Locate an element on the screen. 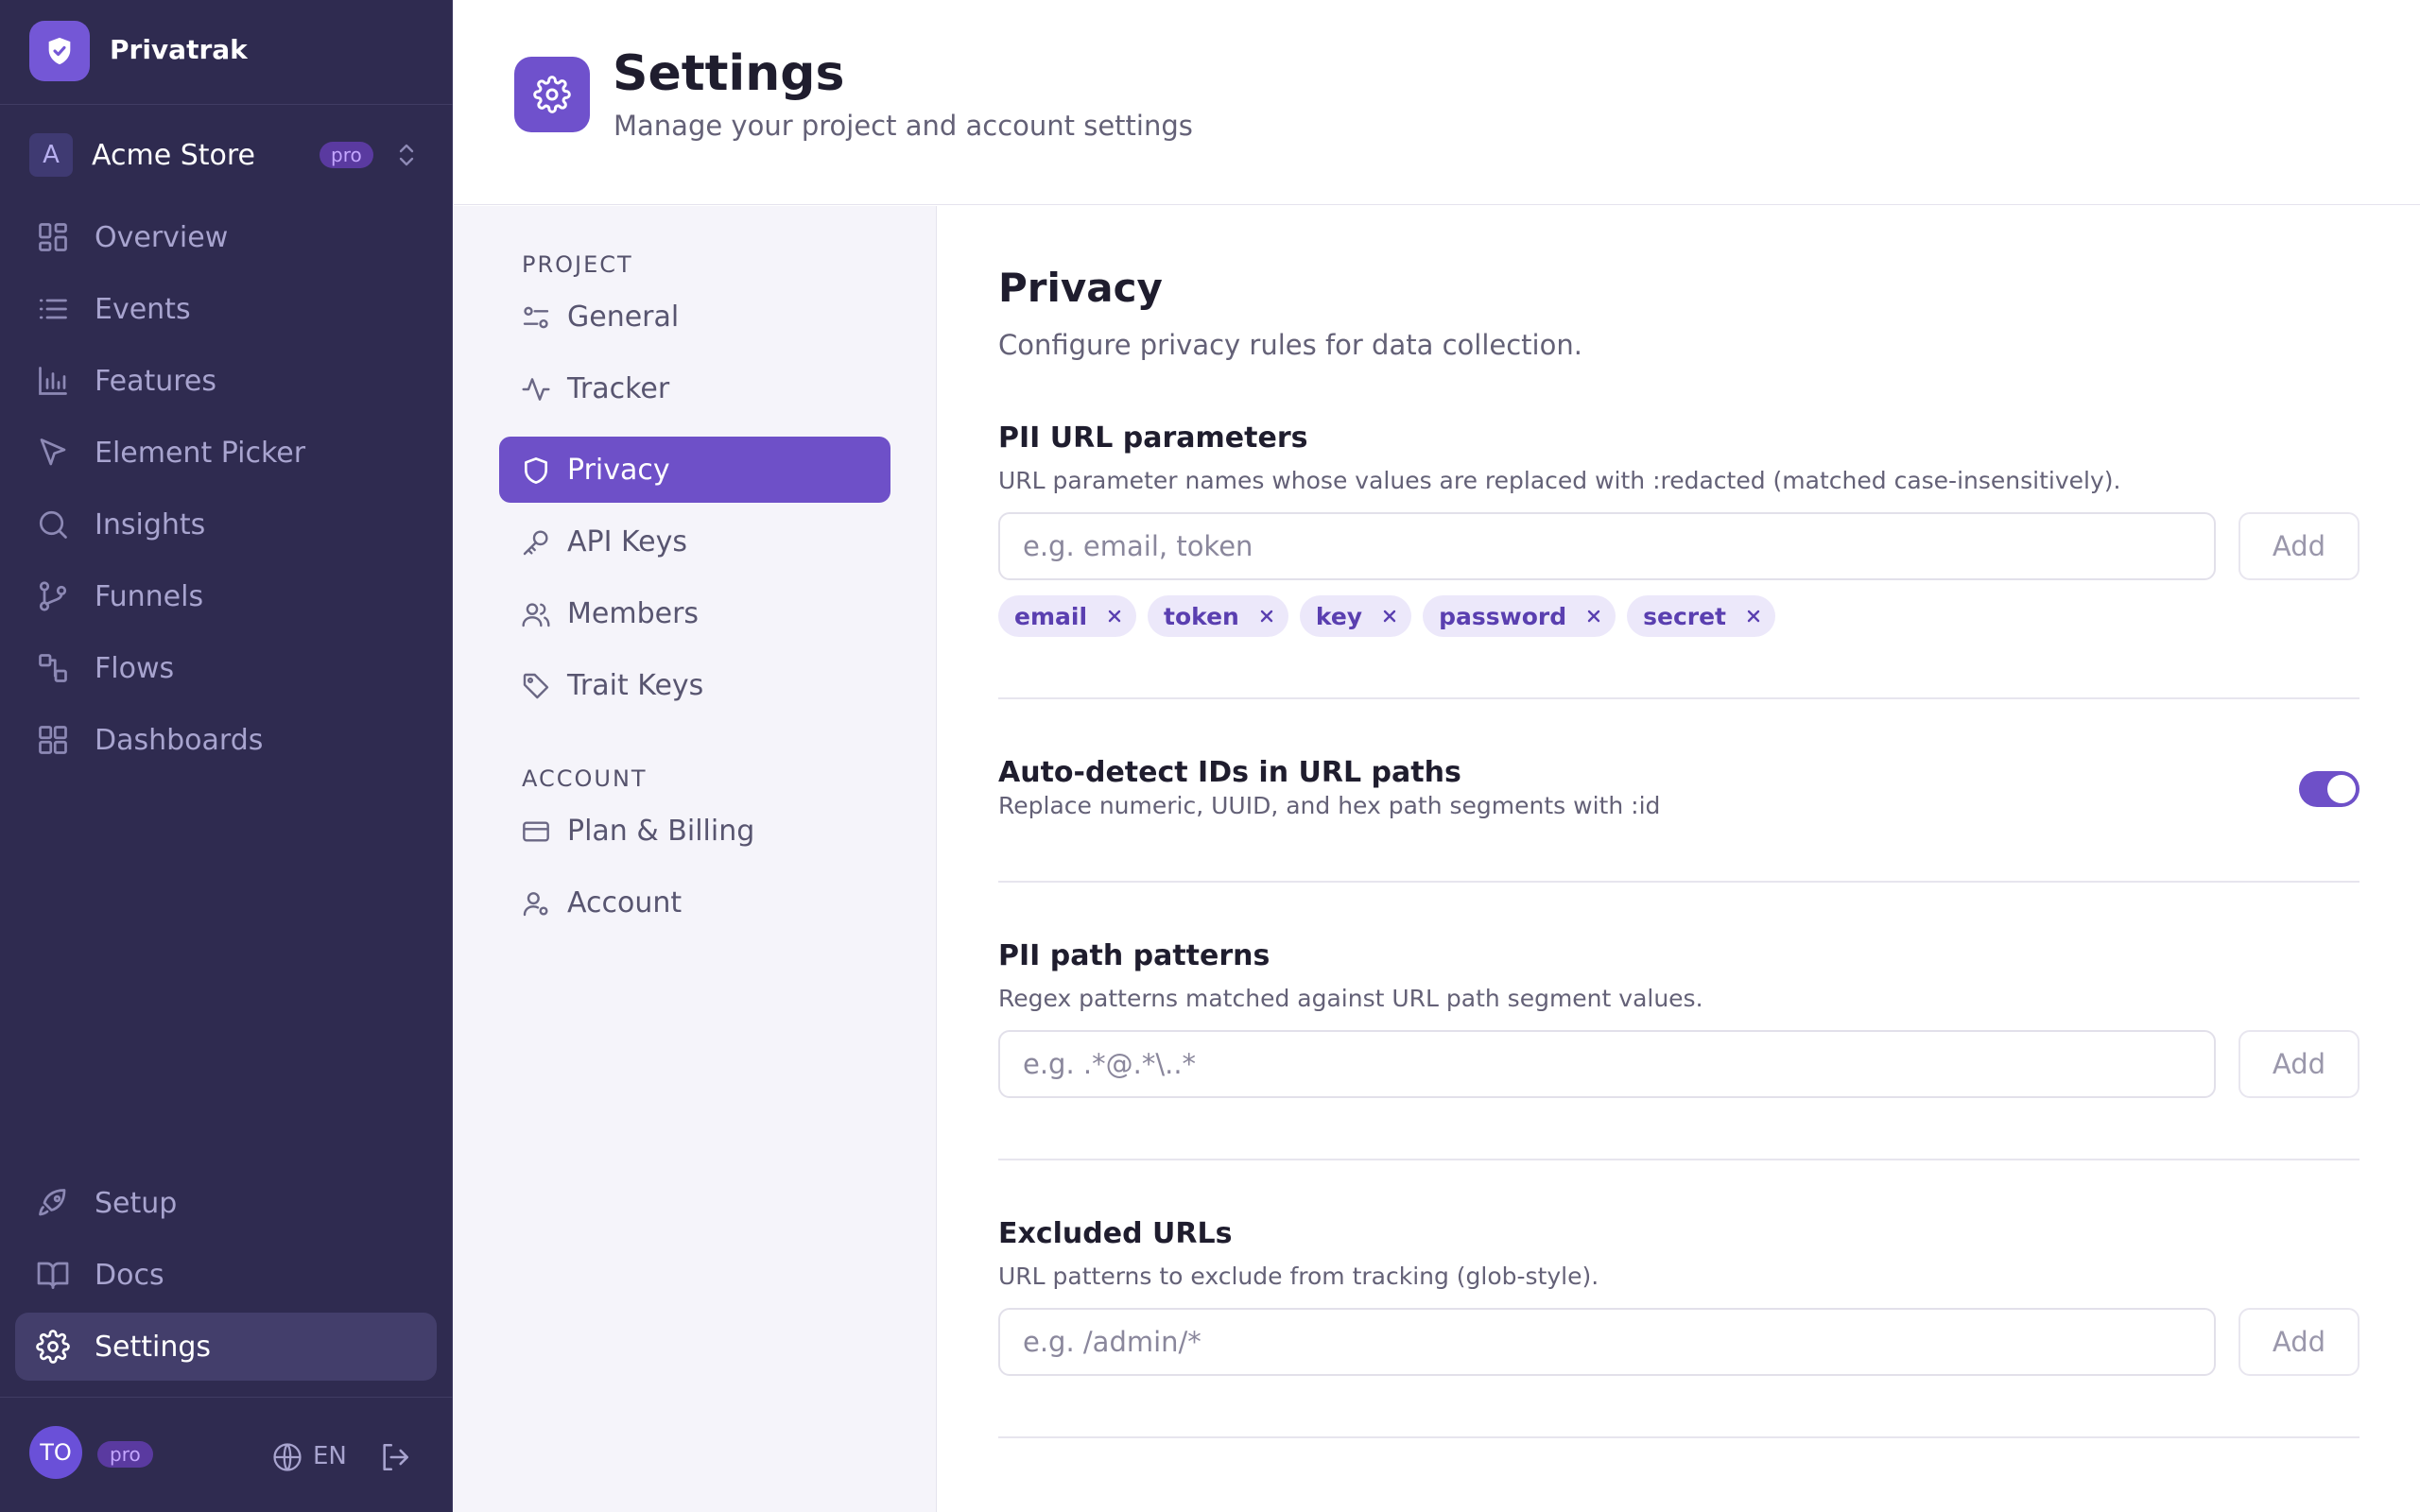  sidebar-item-features: Features is located at coordinates (226, 381).